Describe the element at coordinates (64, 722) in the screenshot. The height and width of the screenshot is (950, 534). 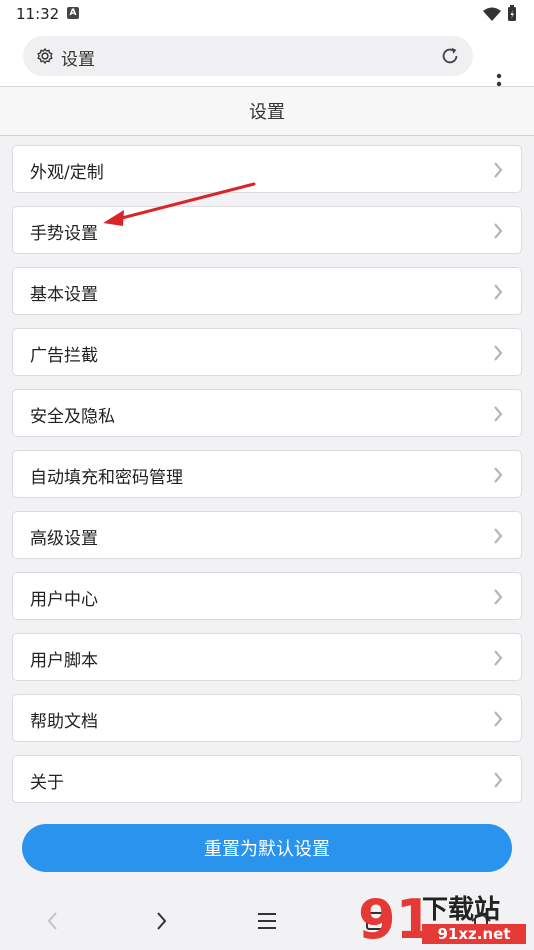
I see `item-label: 帮助文档` at that location.